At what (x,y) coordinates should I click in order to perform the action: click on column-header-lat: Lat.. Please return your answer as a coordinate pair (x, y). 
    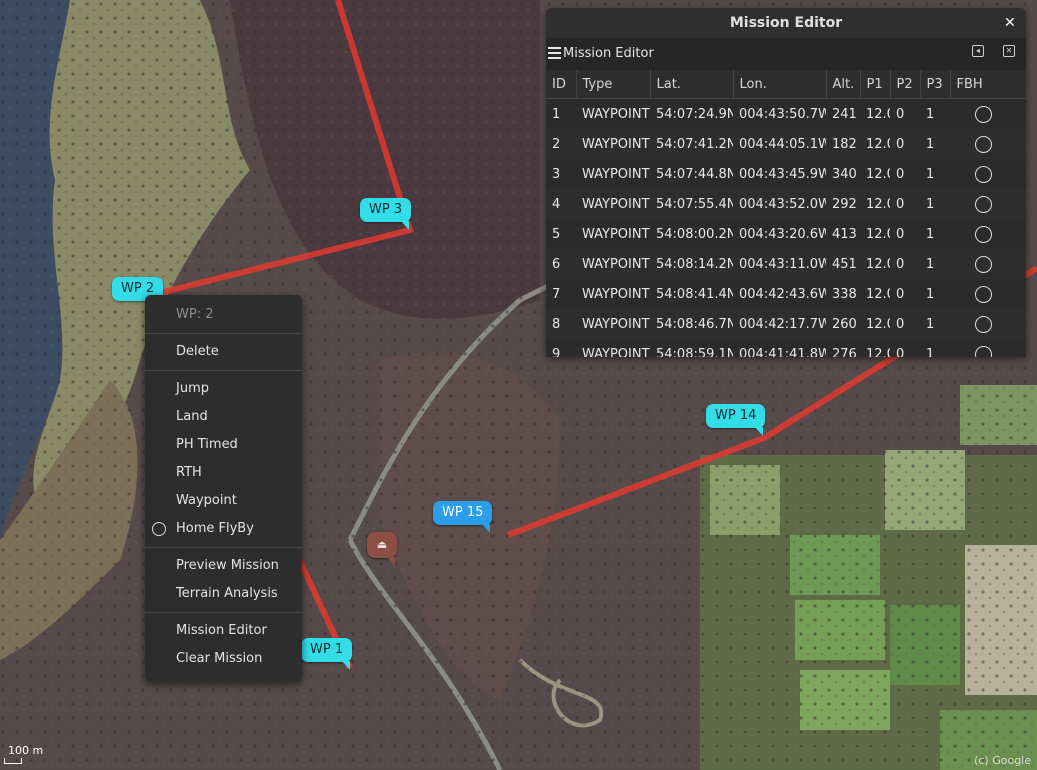
    Looking at the image, I should click on (692, 84).